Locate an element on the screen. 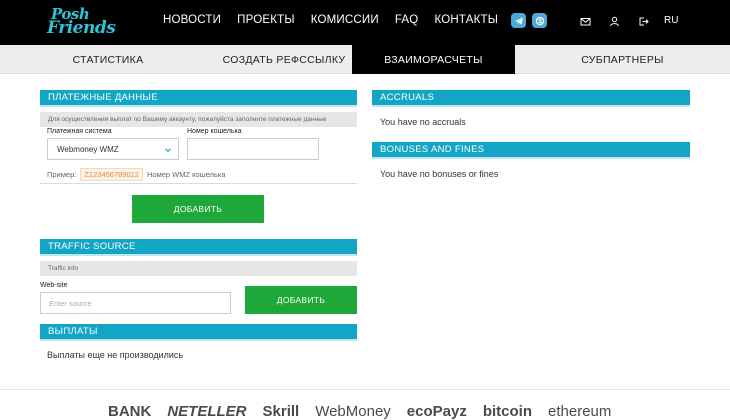 The height and width of the screenshot is (420, 730). accruals-panel-header: ACCRUALS is located at coordinates (531, 98).